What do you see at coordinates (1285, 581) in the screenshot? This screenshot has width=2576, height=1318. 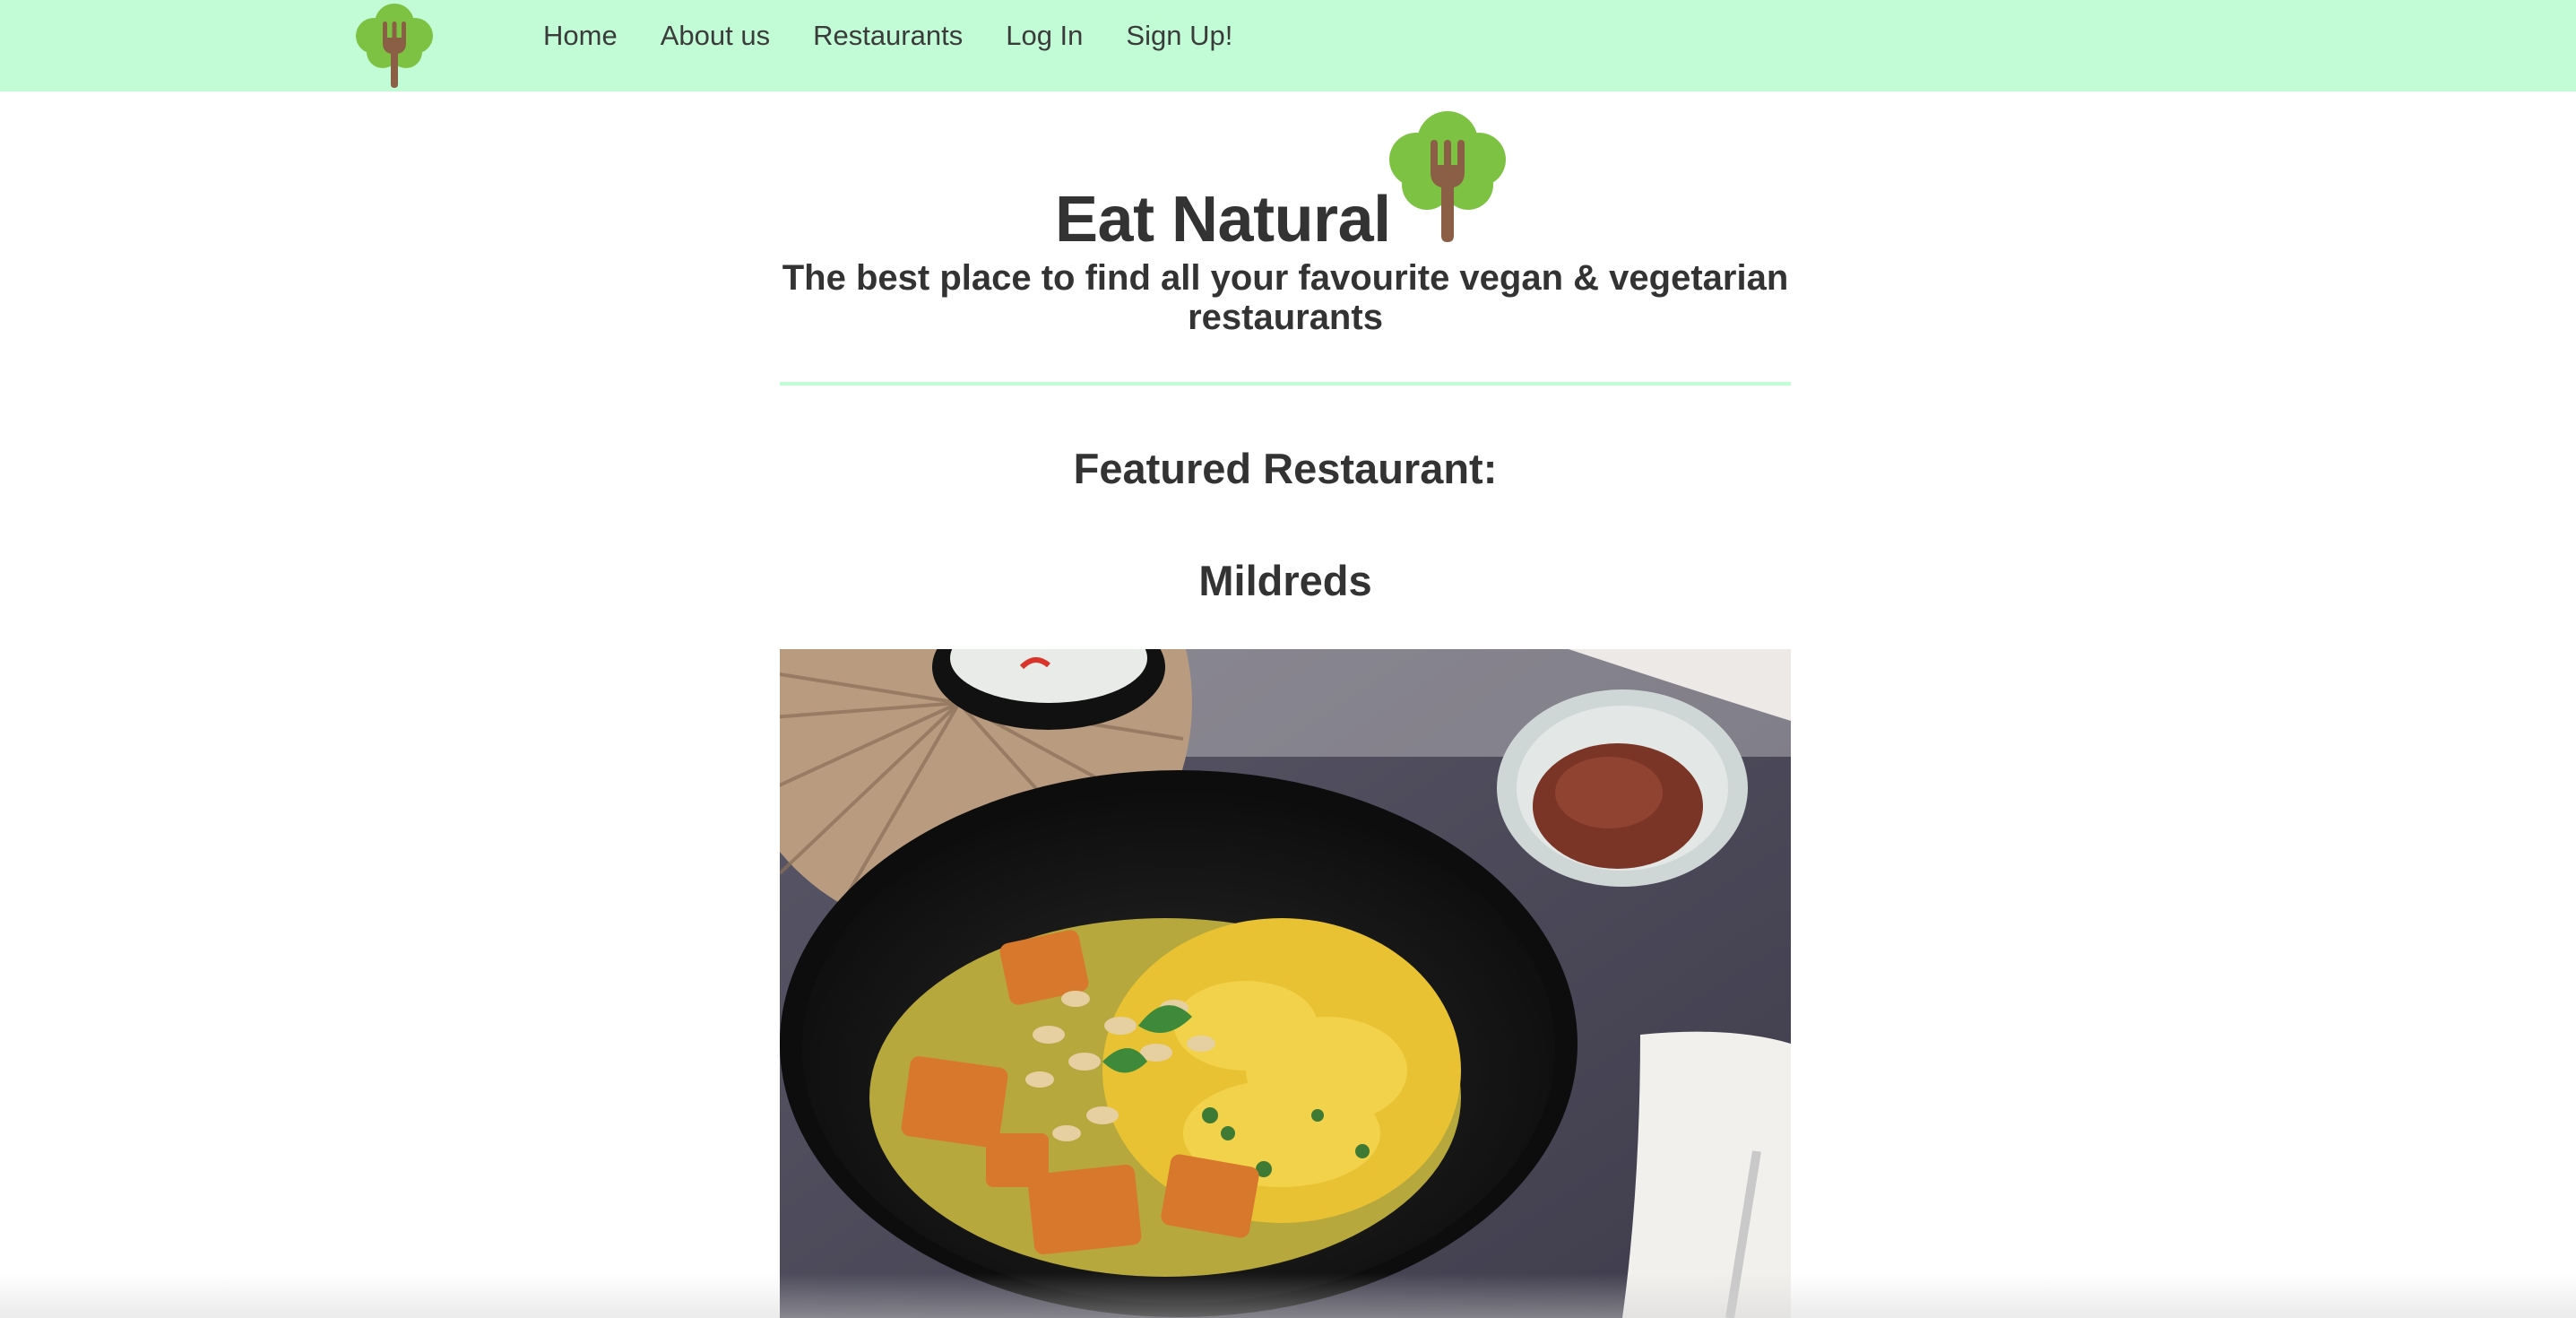 I see `featured-restaurant-name: Mildreds` at bounding box center [1285, 581].